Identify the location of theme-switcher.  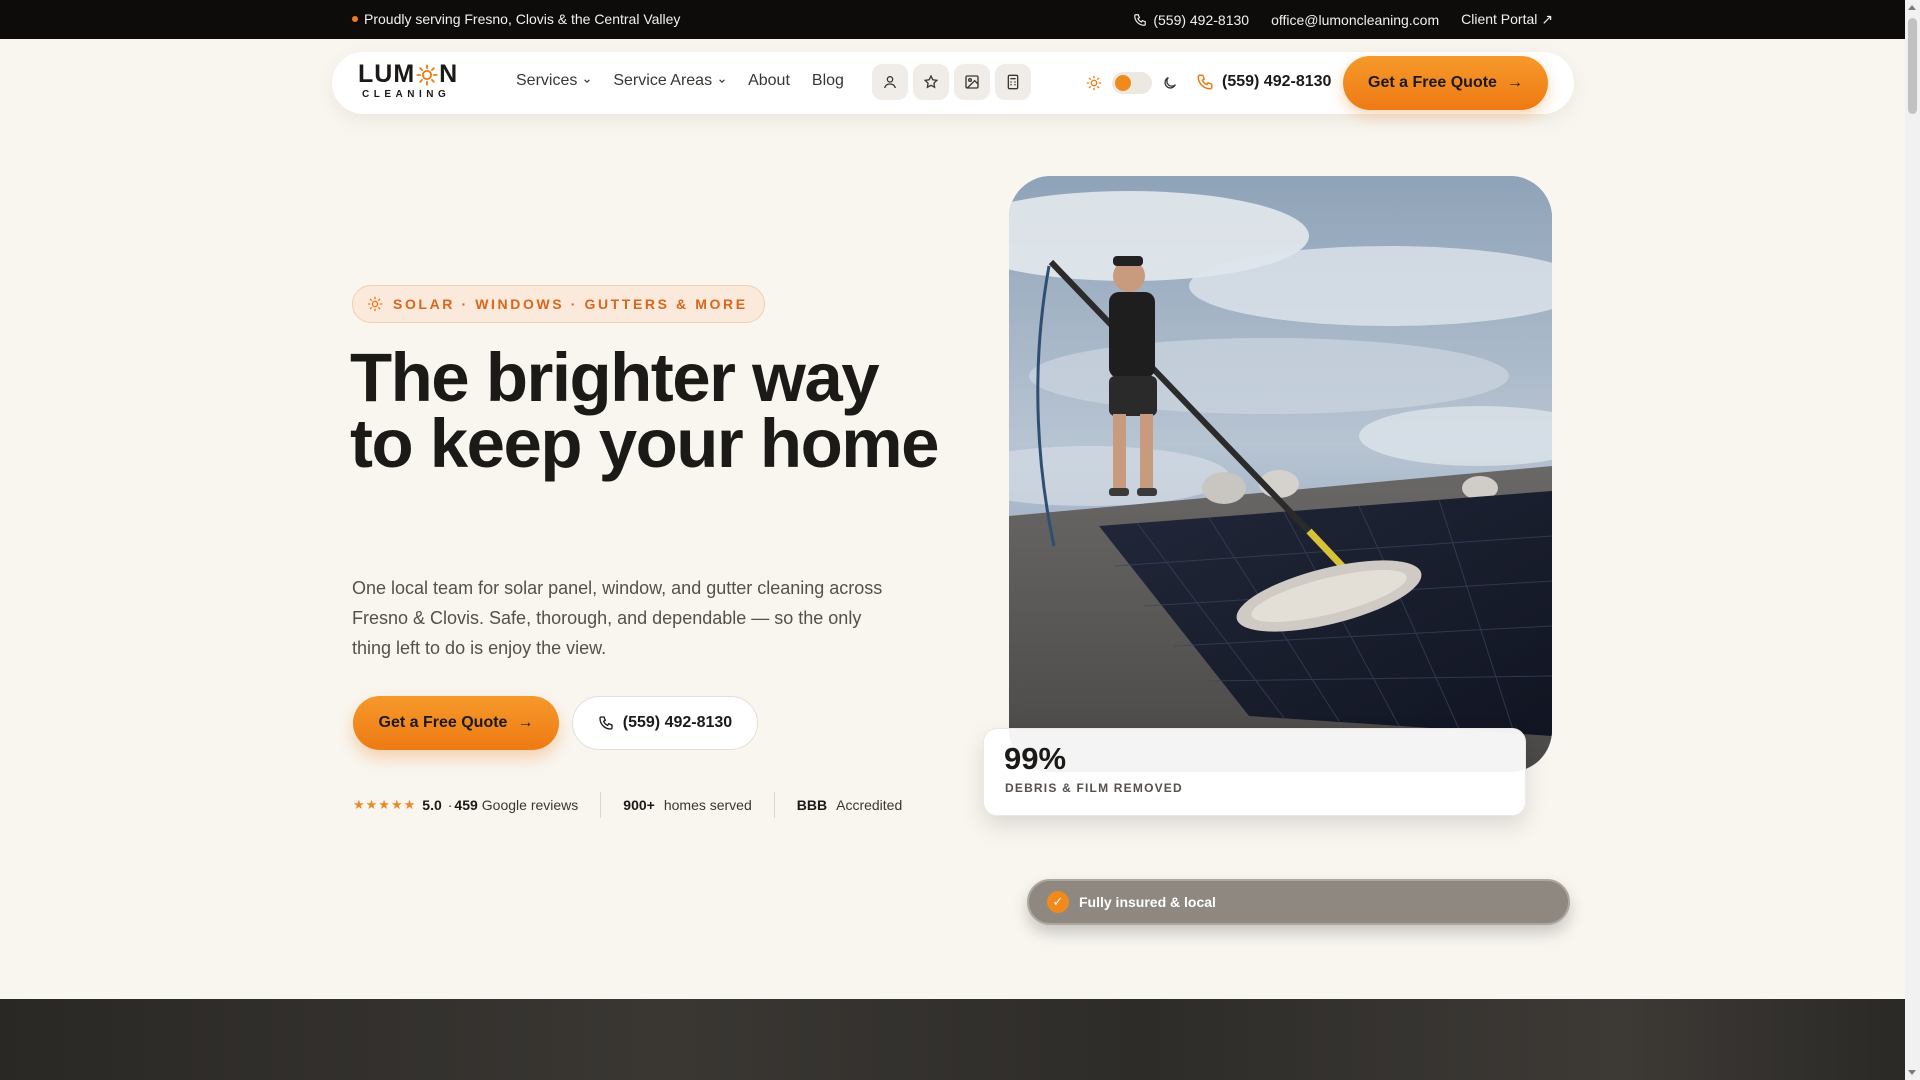
(1132, 83).